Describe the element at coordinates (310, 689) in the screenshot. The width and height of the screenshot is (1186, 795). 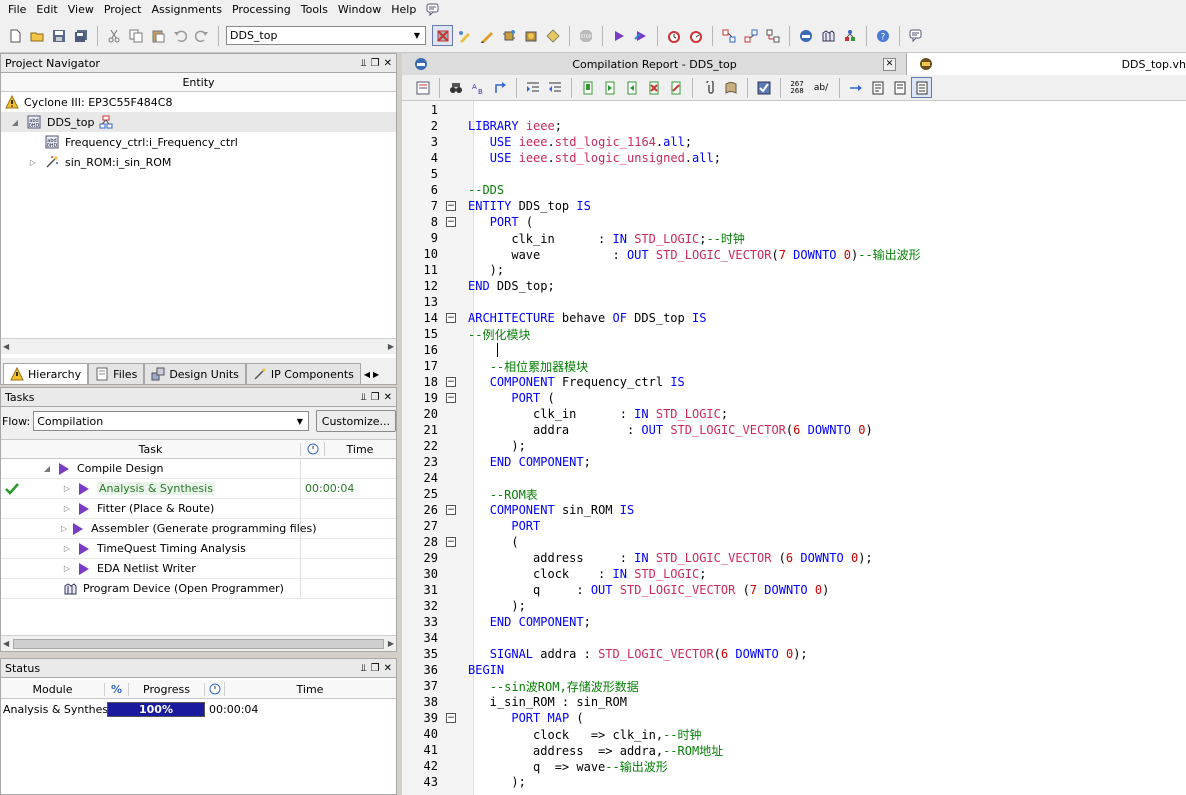
I see `time-column-header: Time` at that location.